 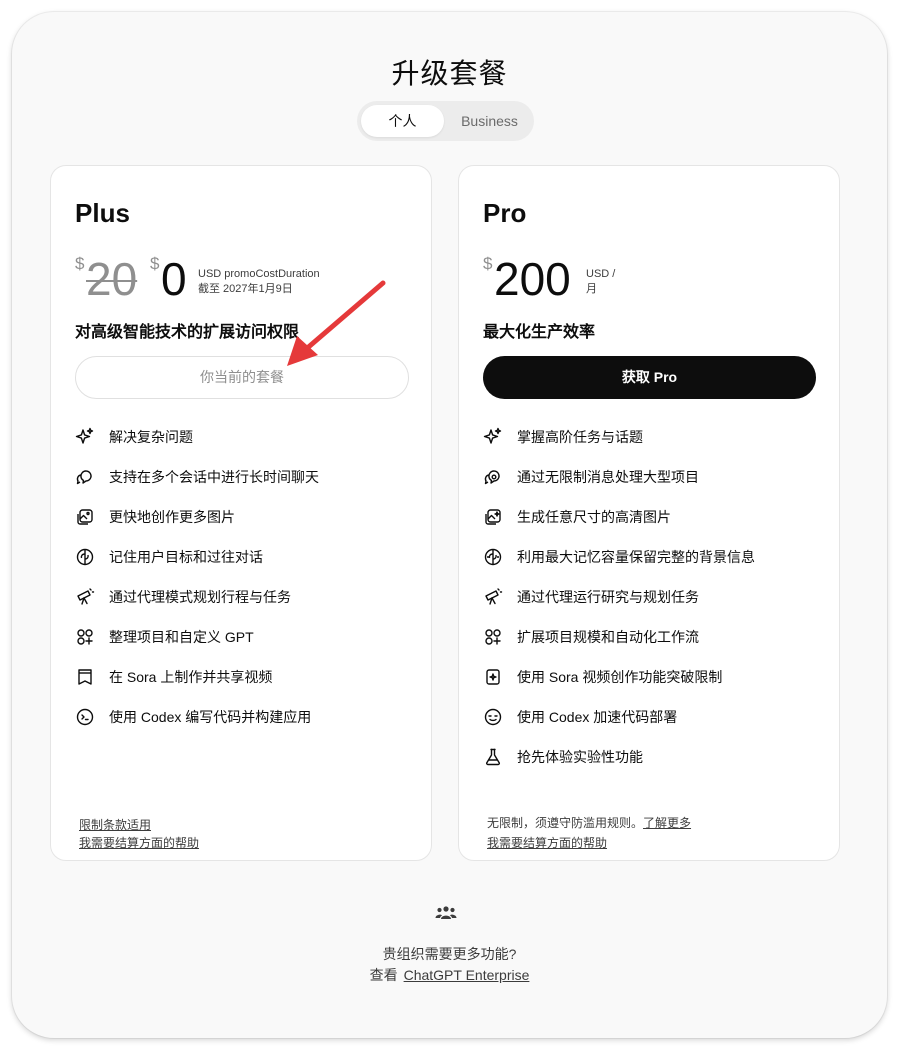 What do you see at coordinates (667, 823) in the screenshot?
I see `learn-more-link: 了解更多` at bounding box center [667, 823].